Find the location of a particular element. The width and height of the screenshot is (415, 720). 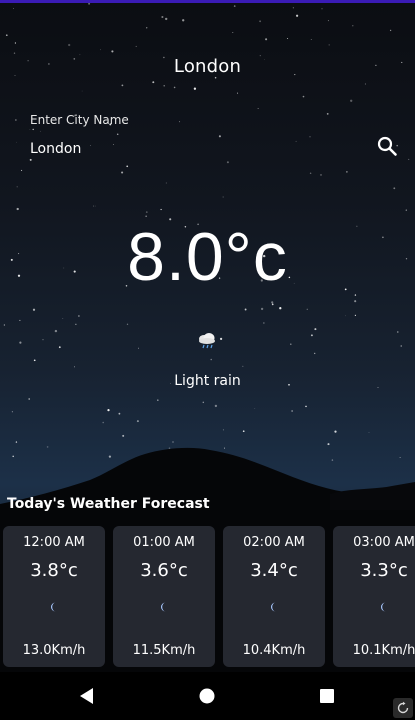

search-button is located at coordinates (387, 146).